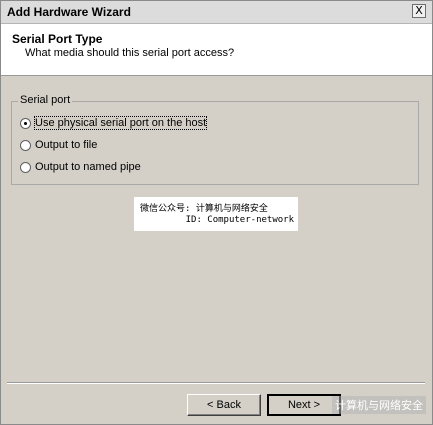 Image resolution: width=433 pixels, height=425 pixels. I want to click on corner-watermark: 计算机与网络安全, so click(379, 405).